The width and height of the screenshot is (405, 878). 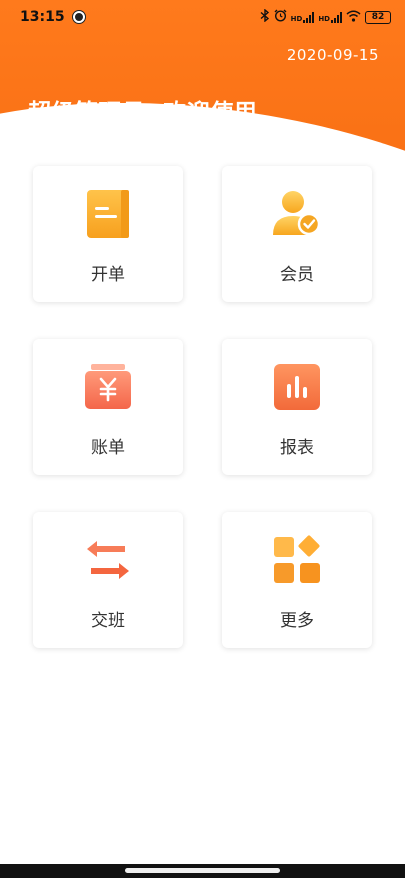 I want to click on bluetooth-icon, so click(x=265, y=16).